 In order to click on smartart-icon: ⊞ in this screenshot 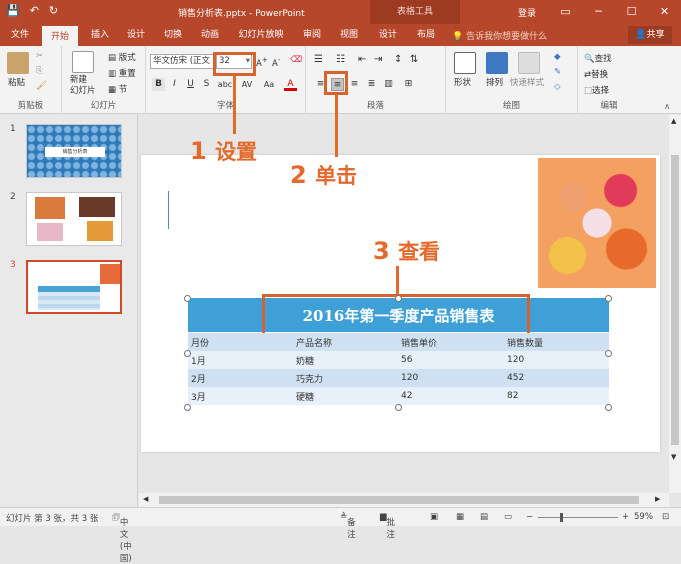, I will do `click(408, 84)`.